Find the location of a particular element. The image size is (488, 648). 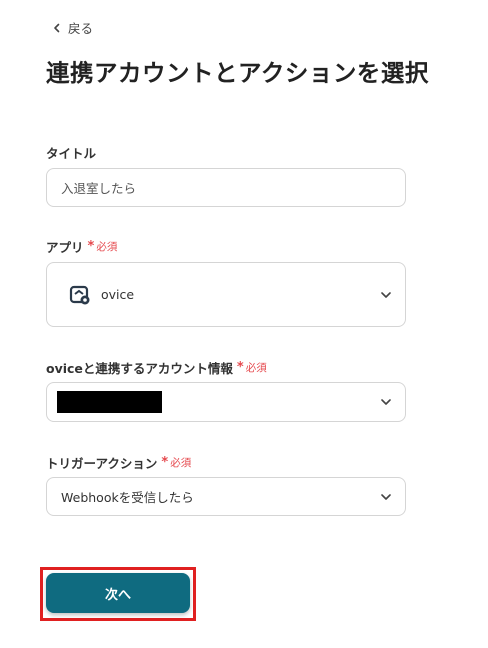

app-field-label: アプリ * 必須 is located at coordinates (81, 246).